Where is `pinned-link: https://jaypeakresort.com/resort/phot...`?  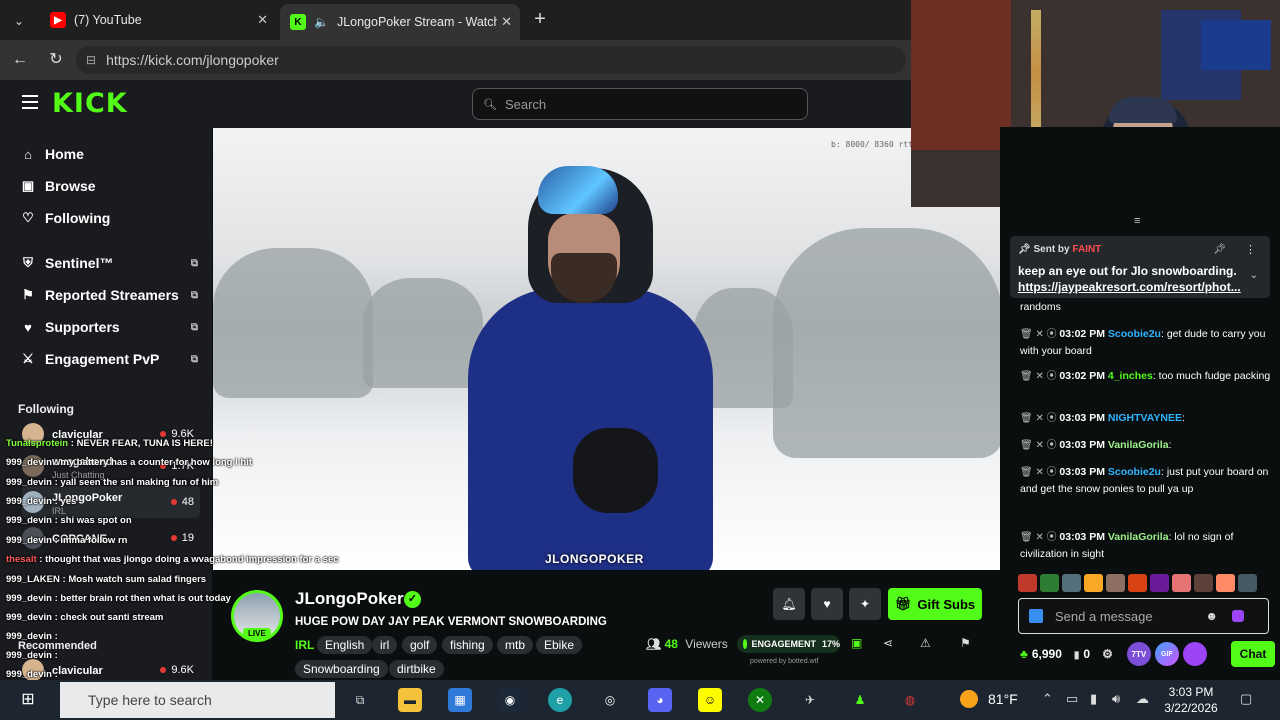 pinned-link: https://jaypeakresort.com/resort/phot... is located at coordinates (1129, 287).